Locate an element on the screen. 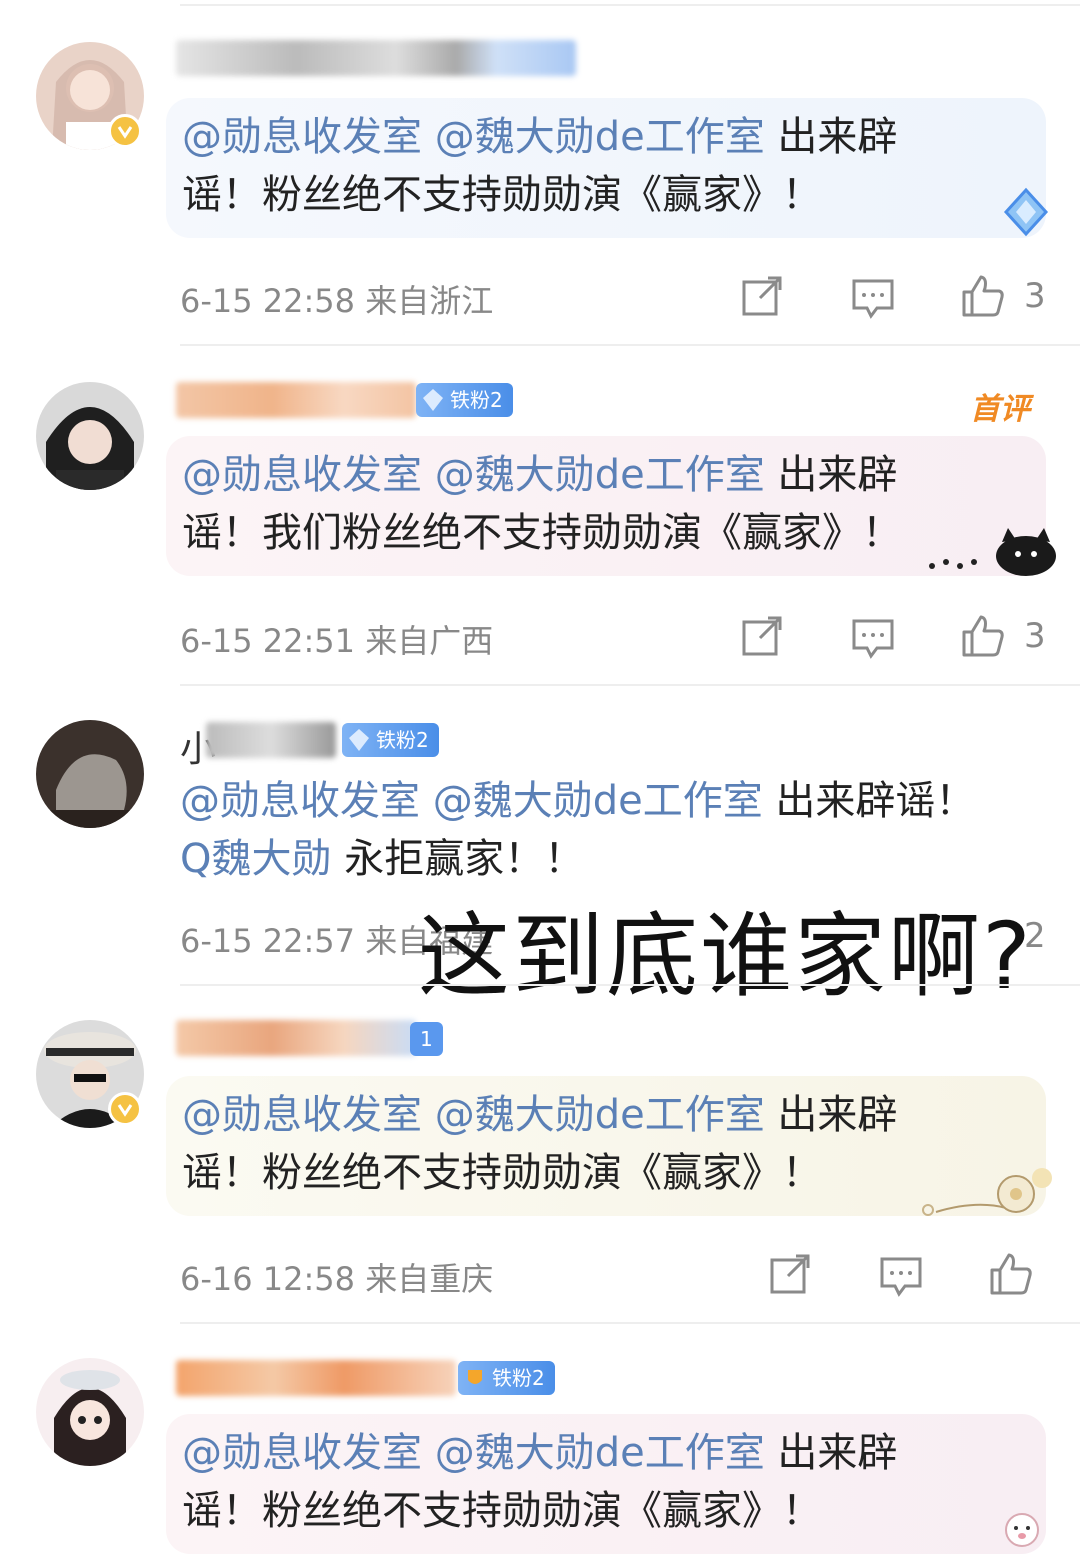  comment-line: 谣！我们粉丝绝不支持勋勋演《赢家》！ is located at coordinates (604, 533).